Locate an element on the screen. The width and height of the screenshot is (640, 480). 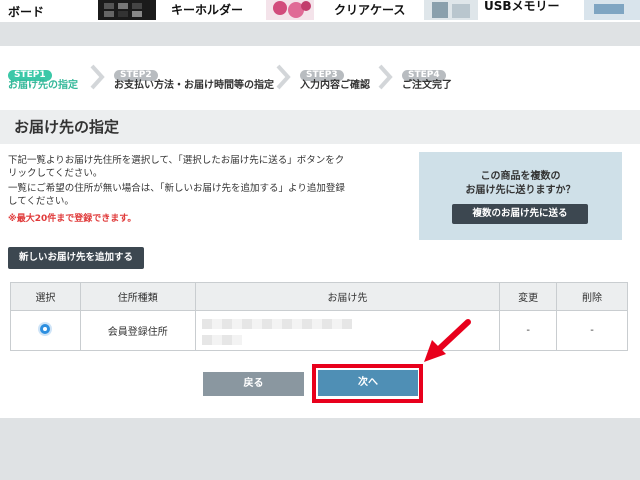
table-header-row: 選択 住所種類 お届け先 変更 削除 is located at coordinates (319, 296).